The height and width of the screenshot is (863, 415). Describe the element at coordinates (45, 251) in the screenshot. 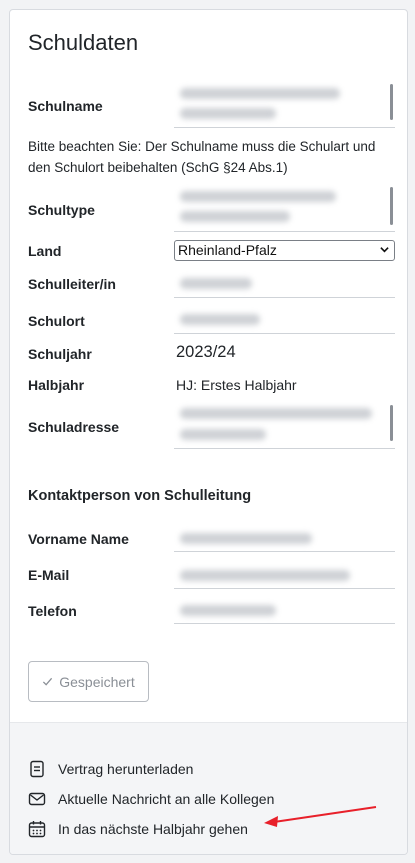

I see `land-label: Land` at that location.